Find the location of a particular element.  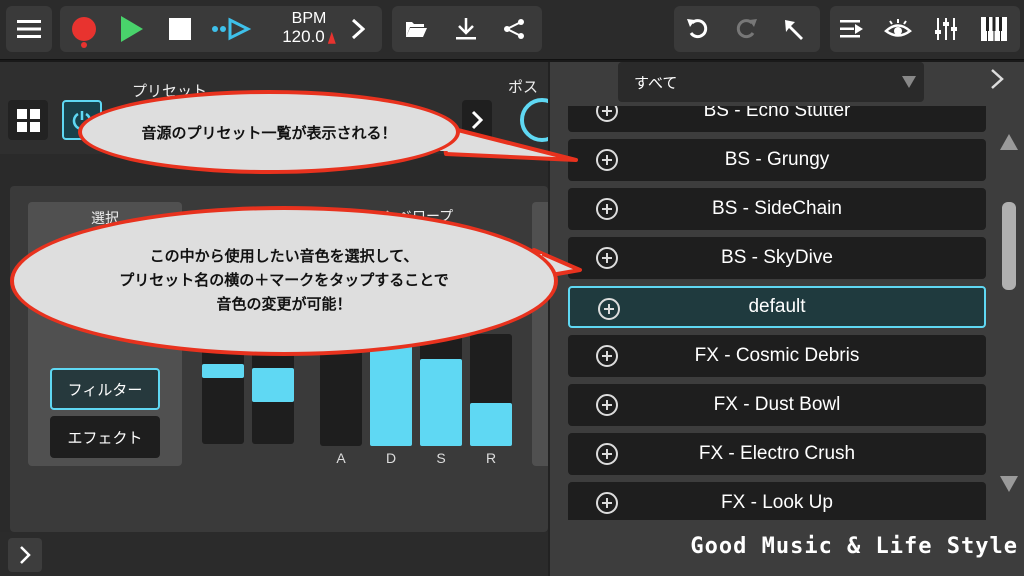

preset-item: BS - Grungy is located at coordinates (777, 160).